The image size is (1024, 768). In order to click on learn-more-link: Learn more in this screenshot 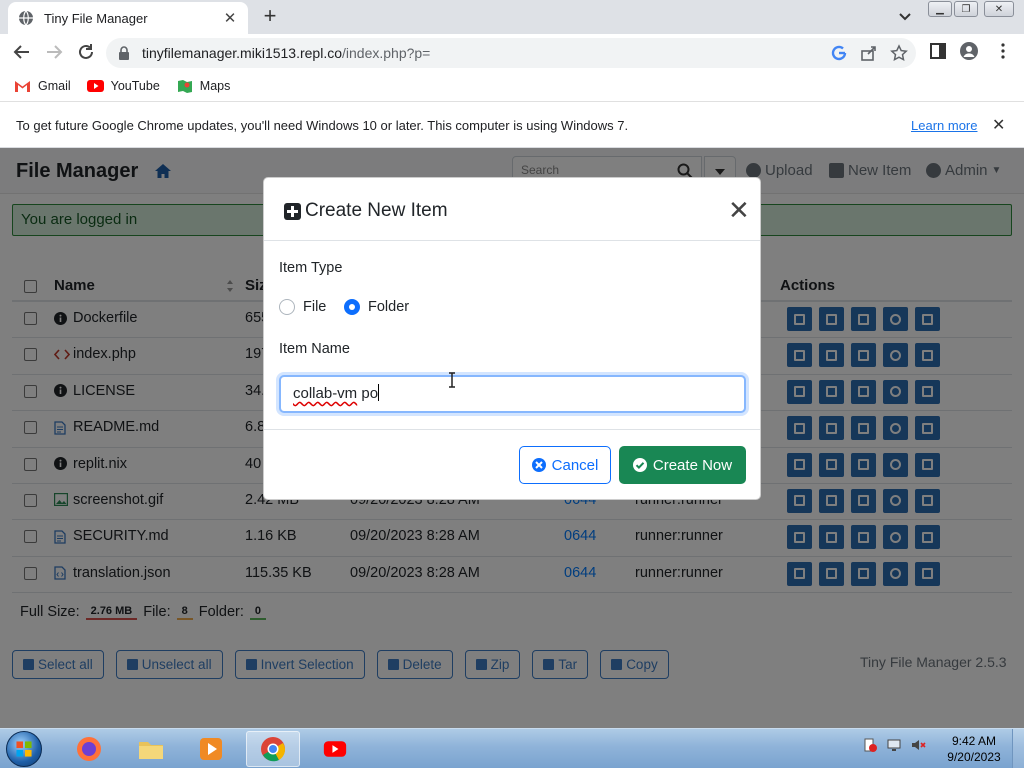, I will do `click(944, 125)`.